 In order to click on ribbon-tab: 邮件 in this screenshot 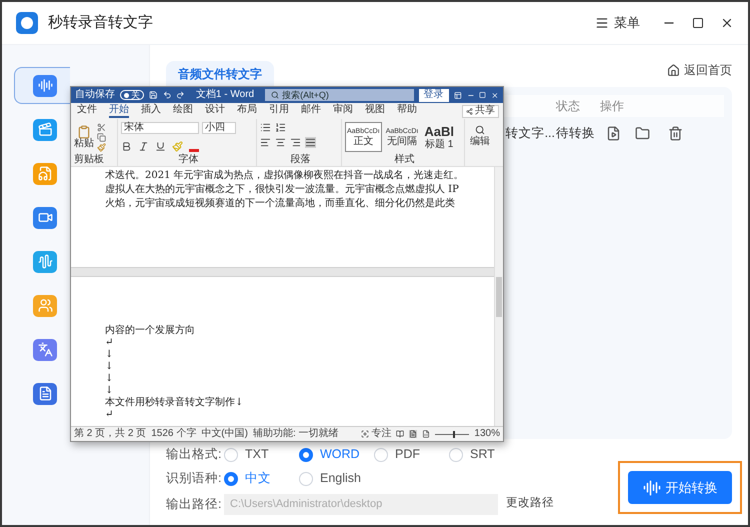, I will do `click(311, 111)`.